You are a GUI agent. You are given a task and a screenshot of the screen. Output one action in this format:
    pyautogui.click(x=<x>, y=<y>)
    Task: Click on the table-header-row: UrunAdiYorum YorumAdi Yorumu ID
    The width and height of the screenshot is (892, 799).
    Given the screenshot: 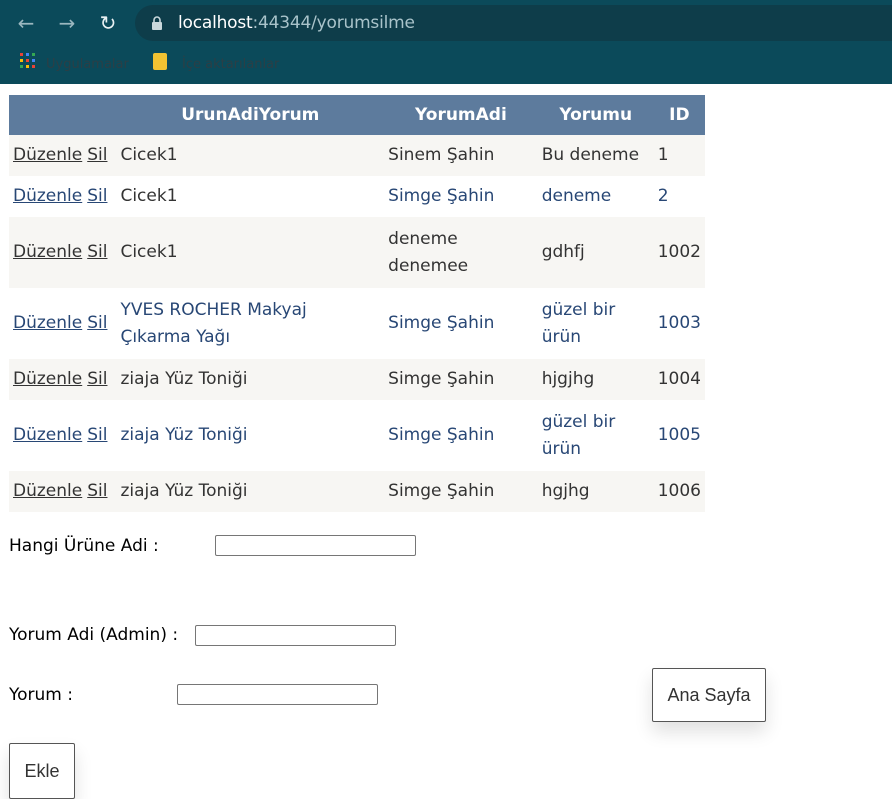 What is the action you would take?
    pyautogui.click(x=357, y=115)
    